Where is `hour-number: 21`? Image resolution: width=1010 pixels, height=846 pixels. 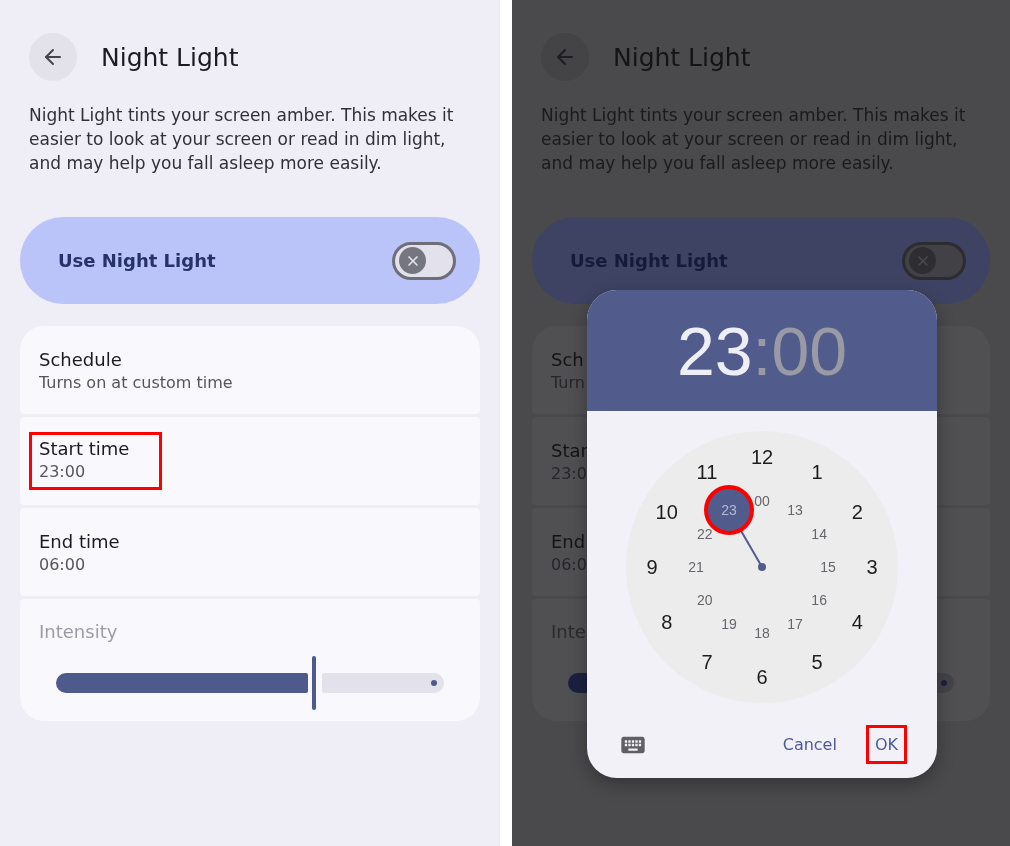
hour-number: 21 is located at coordinates (696, 567).